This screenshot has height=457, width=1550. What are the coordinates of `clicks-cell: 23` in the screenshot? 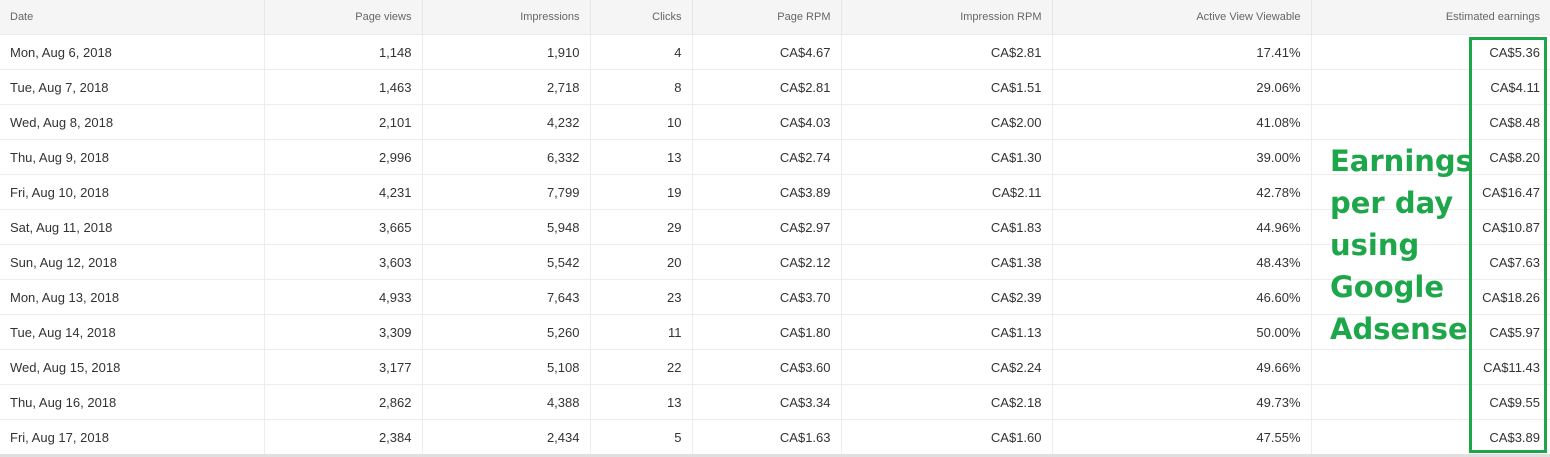 It's located at (641, 297).